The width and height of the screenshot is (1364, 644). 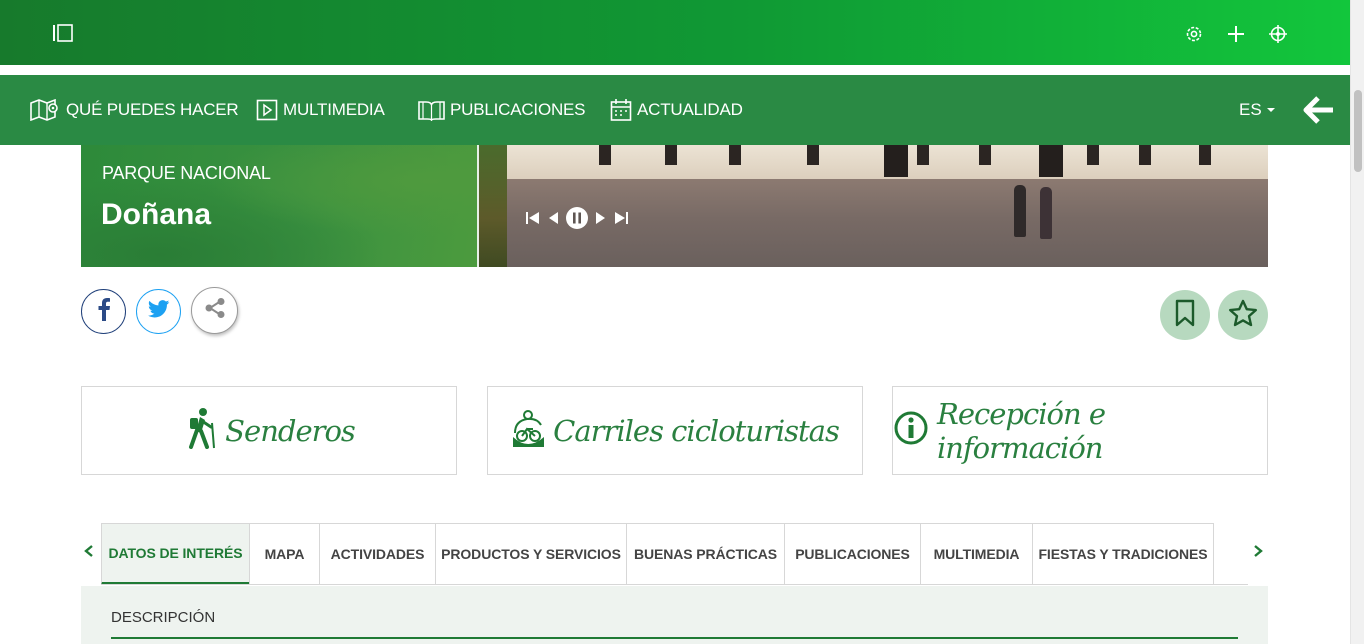 I want to click on map-pin-icon, so click(x=45, y=110).